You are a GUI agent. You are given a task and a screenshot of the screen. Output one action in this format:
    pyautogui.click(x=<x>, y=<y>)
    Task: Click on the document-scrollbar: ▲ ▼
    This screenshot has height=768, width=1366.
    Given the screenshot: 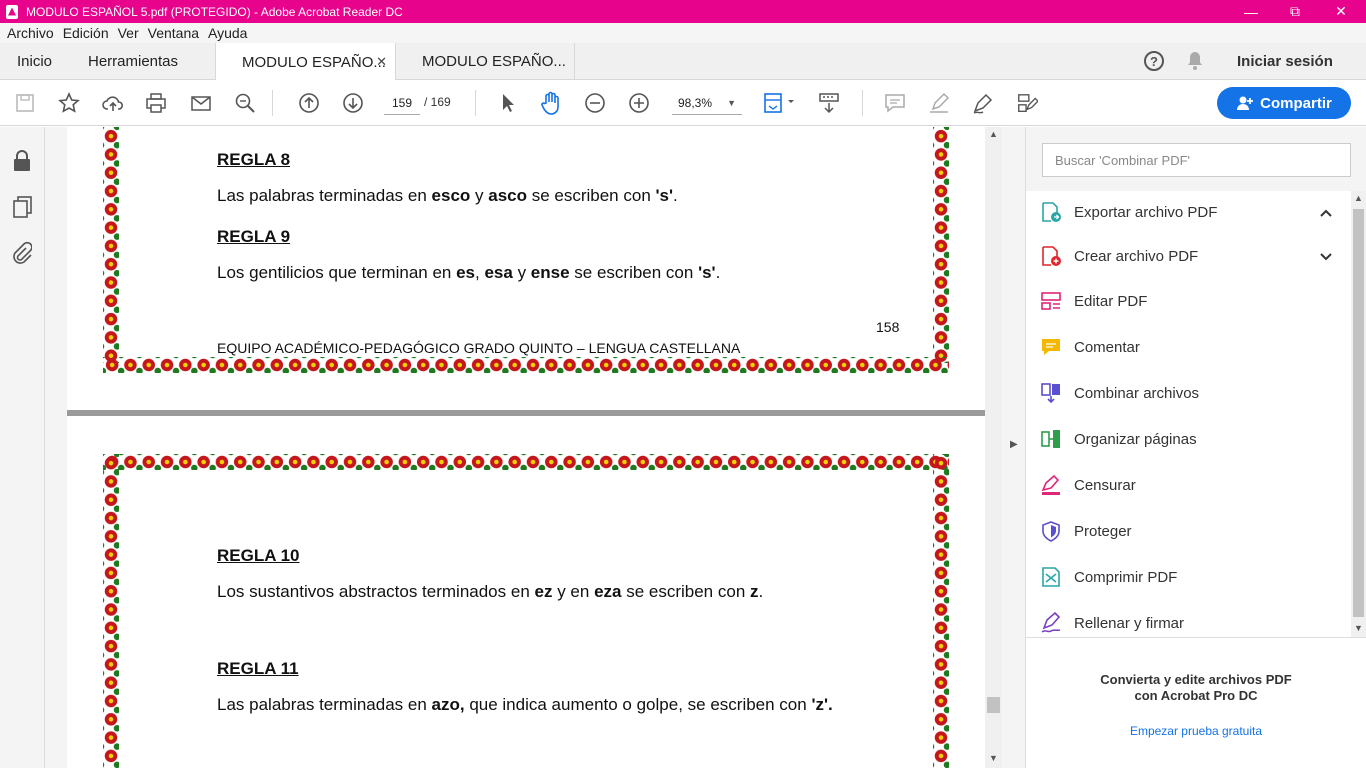 What is the action you would take?
    pyautogui.click(x=993, y=447)
    